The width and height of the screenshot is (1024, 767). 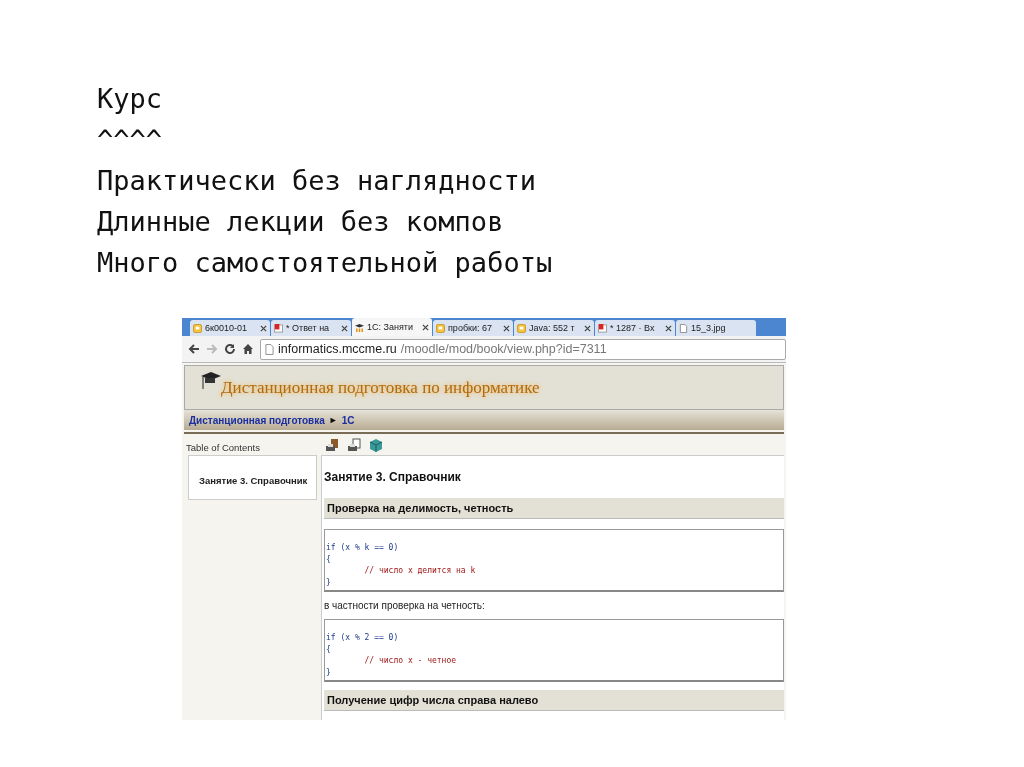 I want to click on code-line: // число x делится на k, so click(x=419, y=571).